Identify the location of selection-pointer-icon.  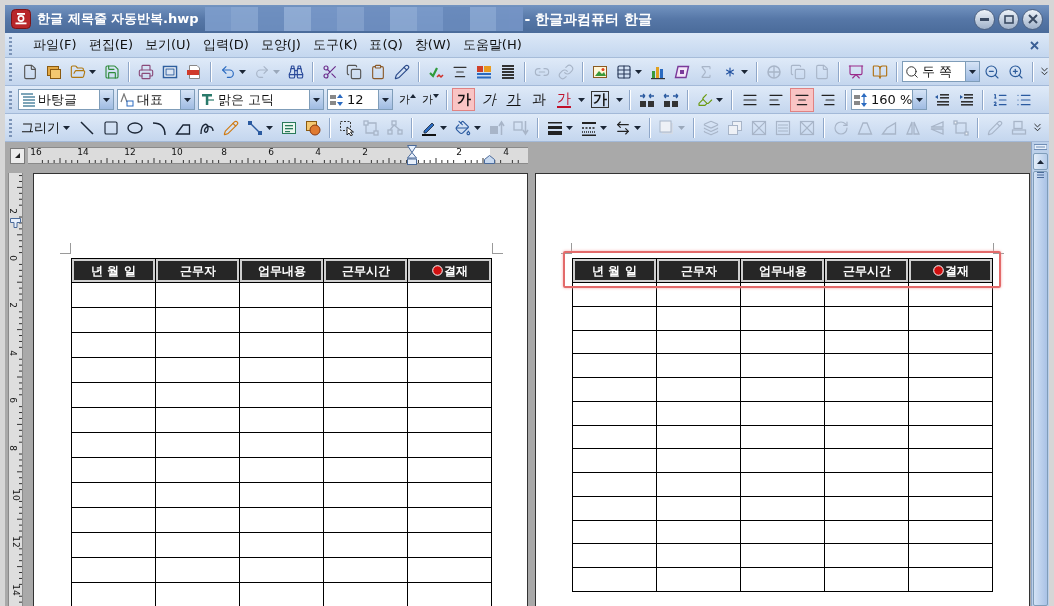
(347, 127).